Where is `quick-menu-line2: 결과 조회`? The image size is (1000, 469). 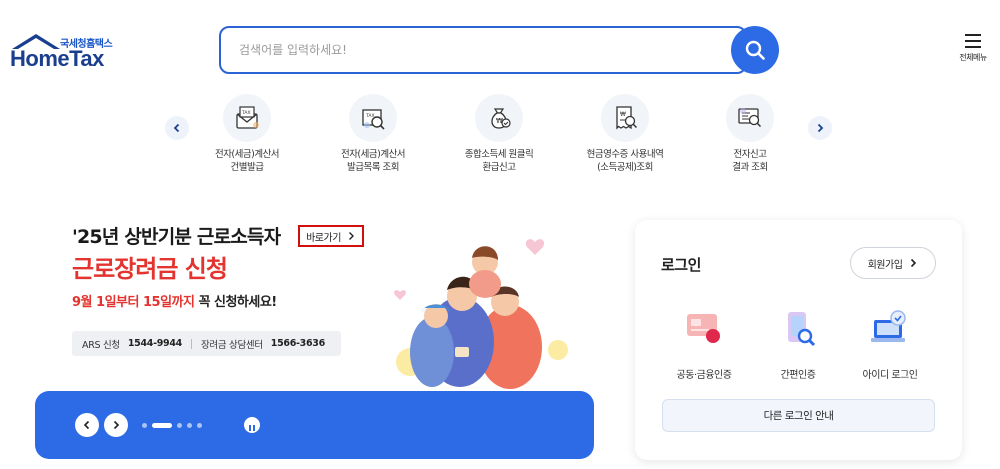 quick-menu-line2: 결과 조회 is located at coordinates (750, 167).